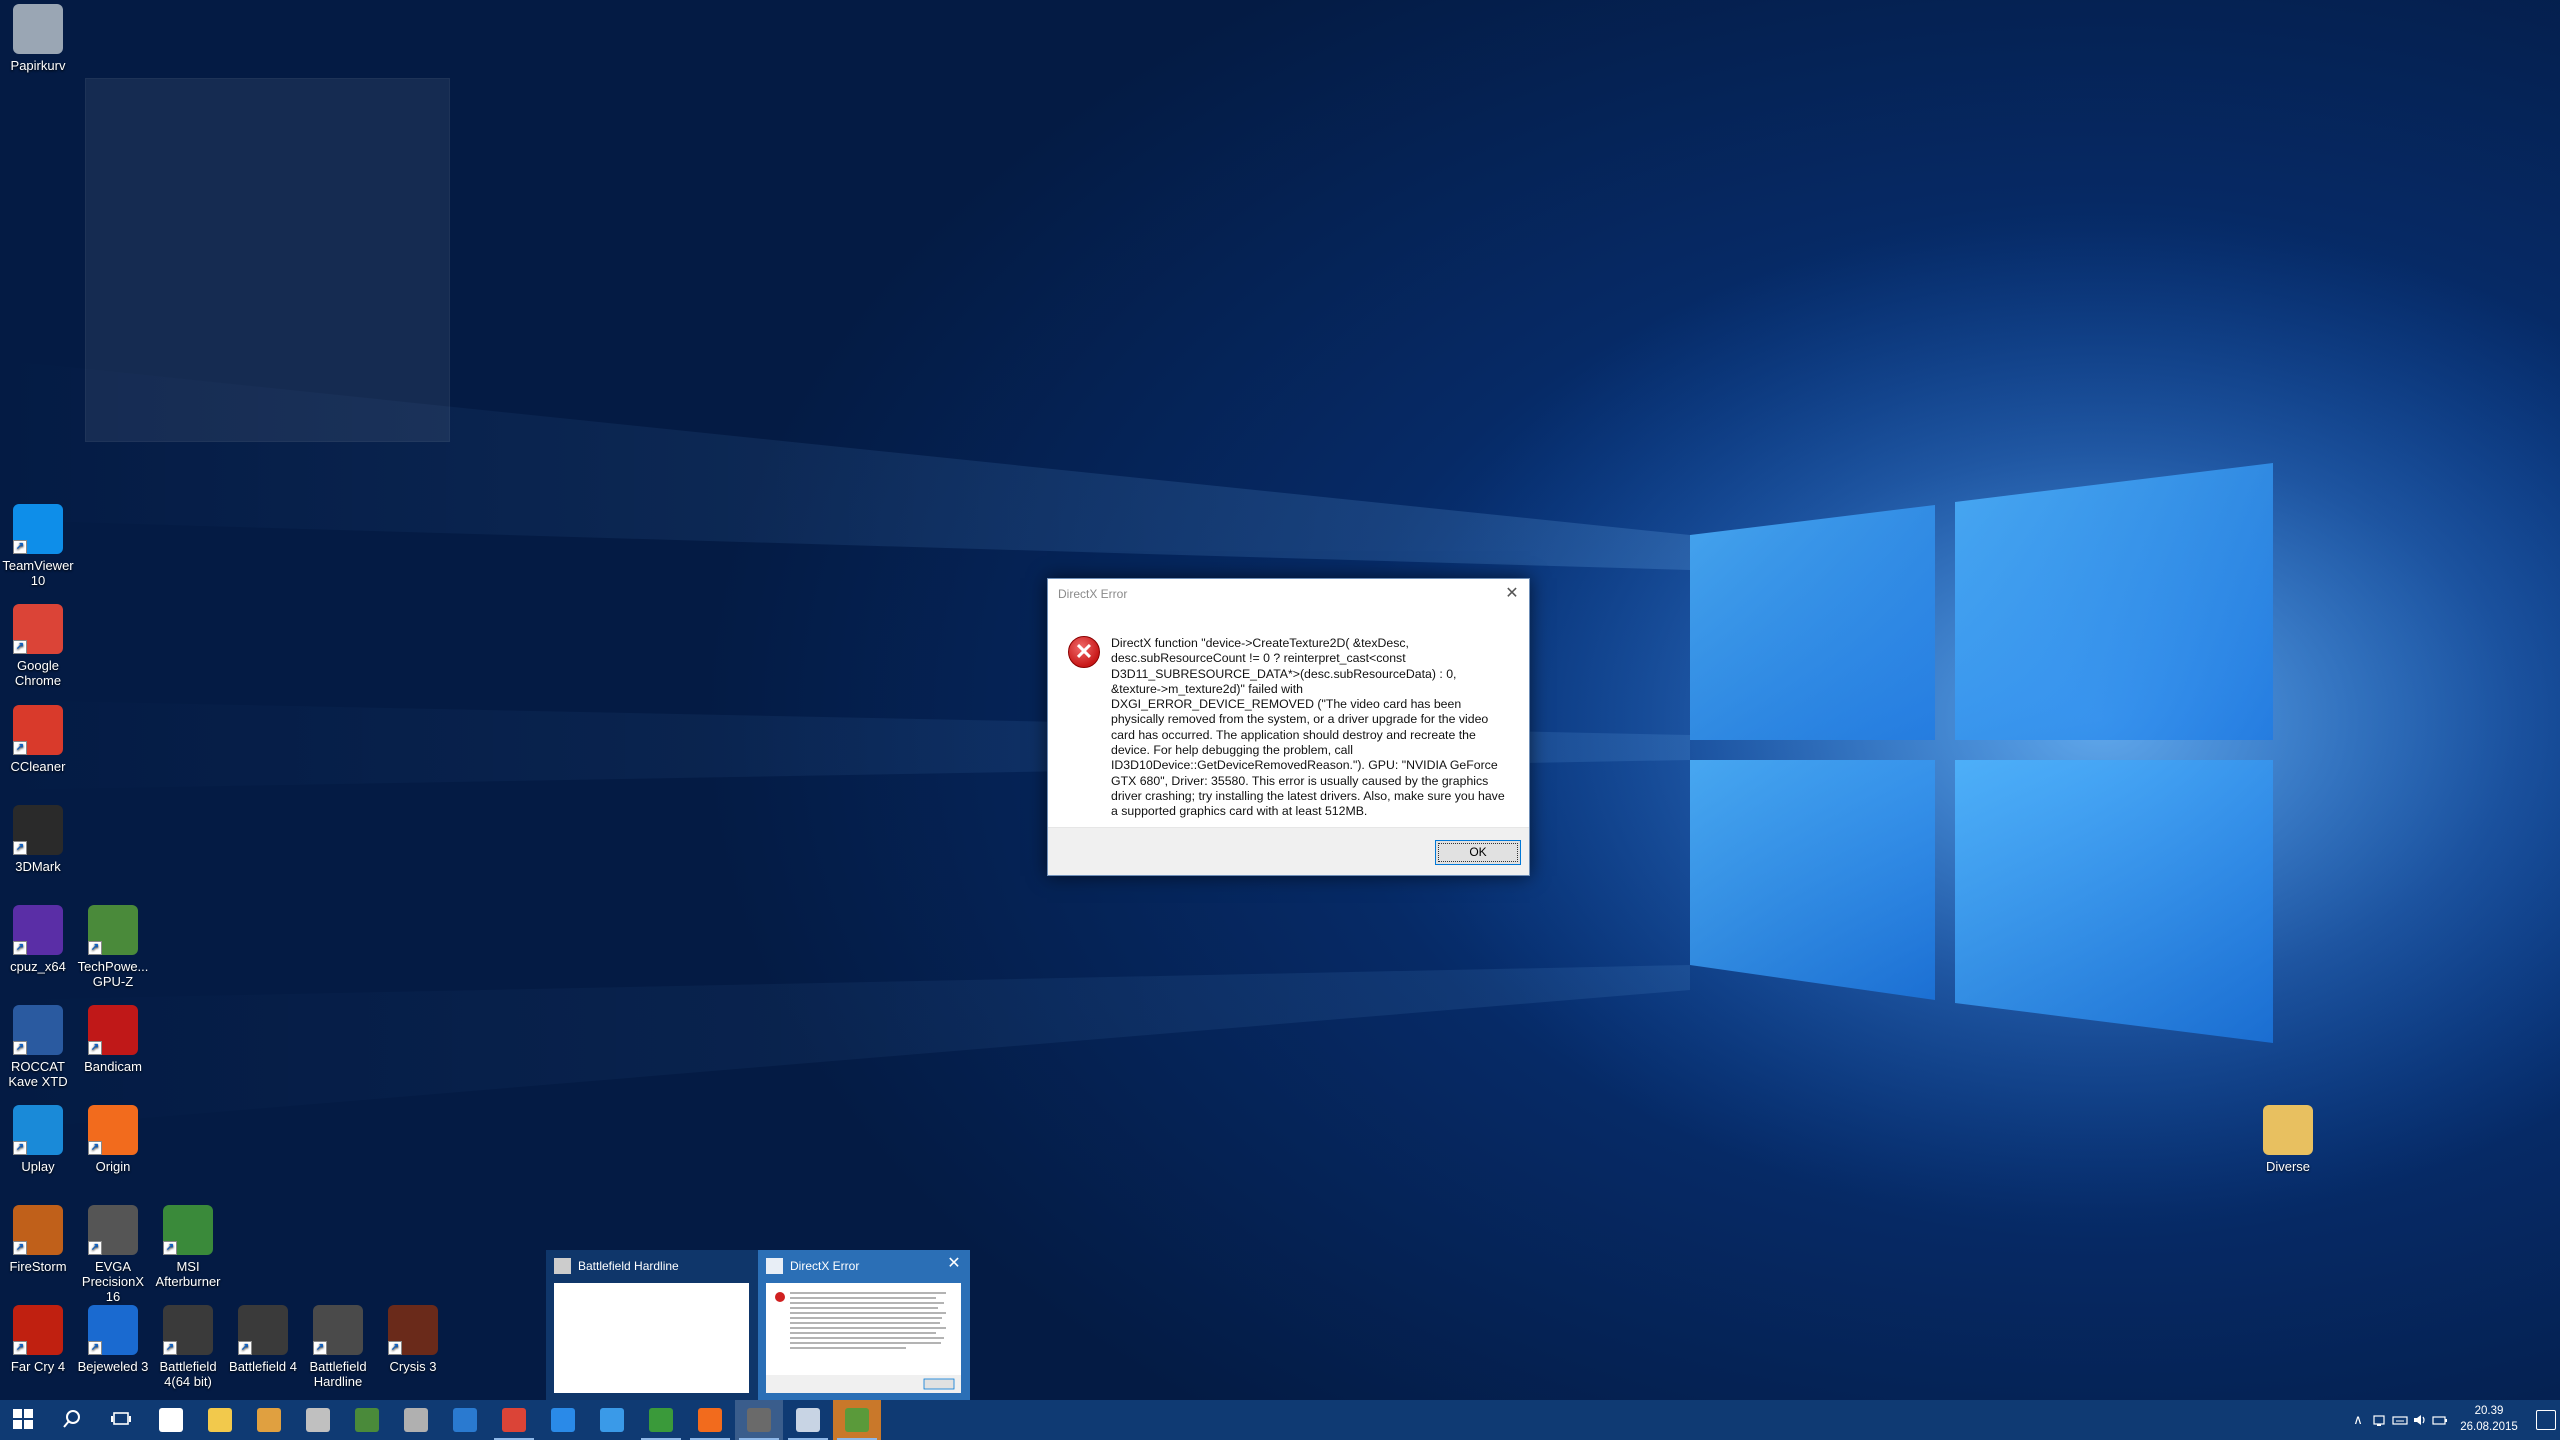  I want to click on desktop-icon-ccleaner: ↗ CCleaner, so click(38, 739).